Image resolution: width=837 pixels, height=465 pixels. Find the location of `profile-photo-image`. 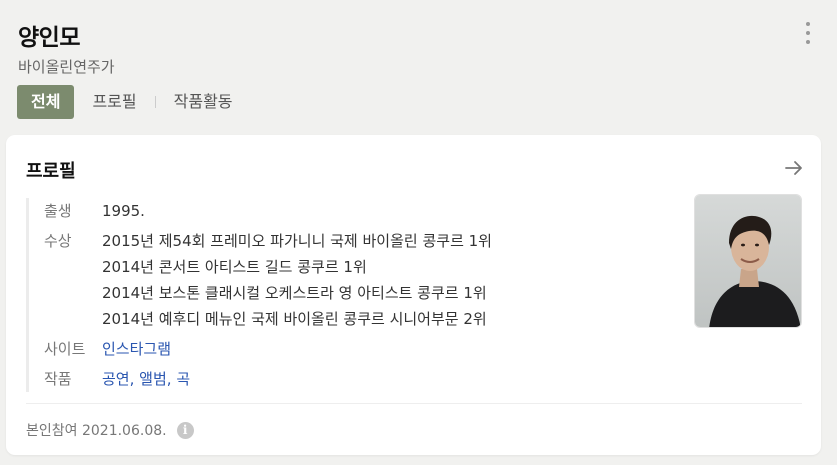

profile-photo-image is located at coordinates (748, 261).